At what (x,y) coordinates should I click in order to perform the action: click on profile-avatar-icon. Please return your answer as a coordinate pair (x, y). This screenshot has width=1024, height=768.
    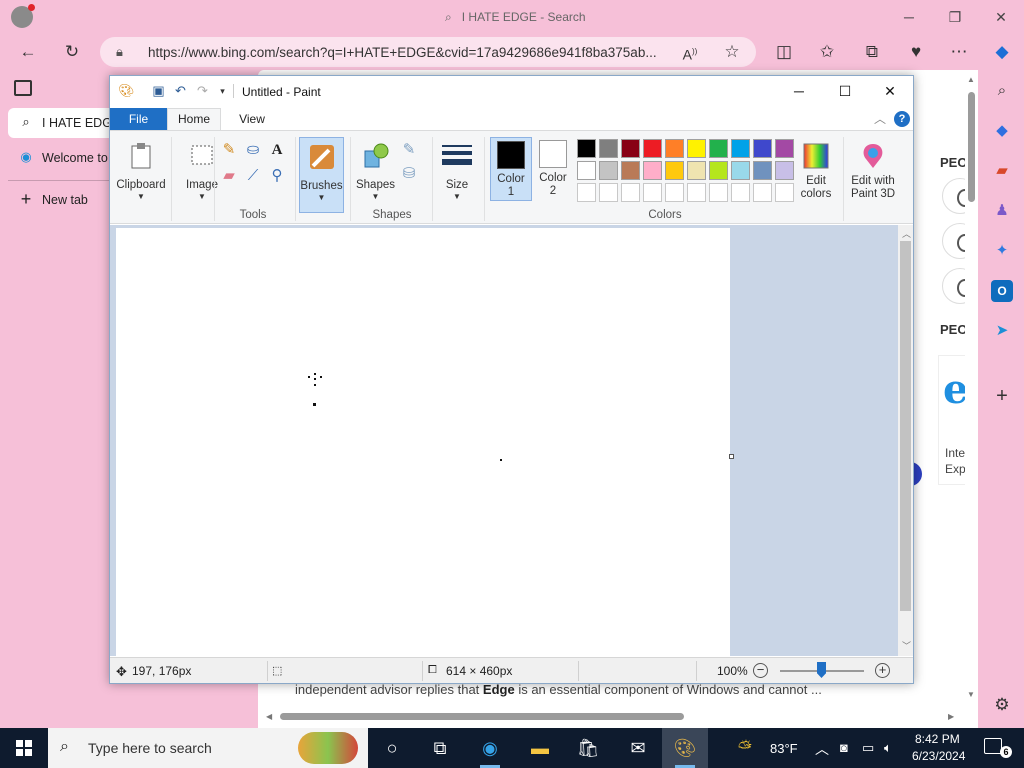
    Looking at the image, I should click on (23, 16).